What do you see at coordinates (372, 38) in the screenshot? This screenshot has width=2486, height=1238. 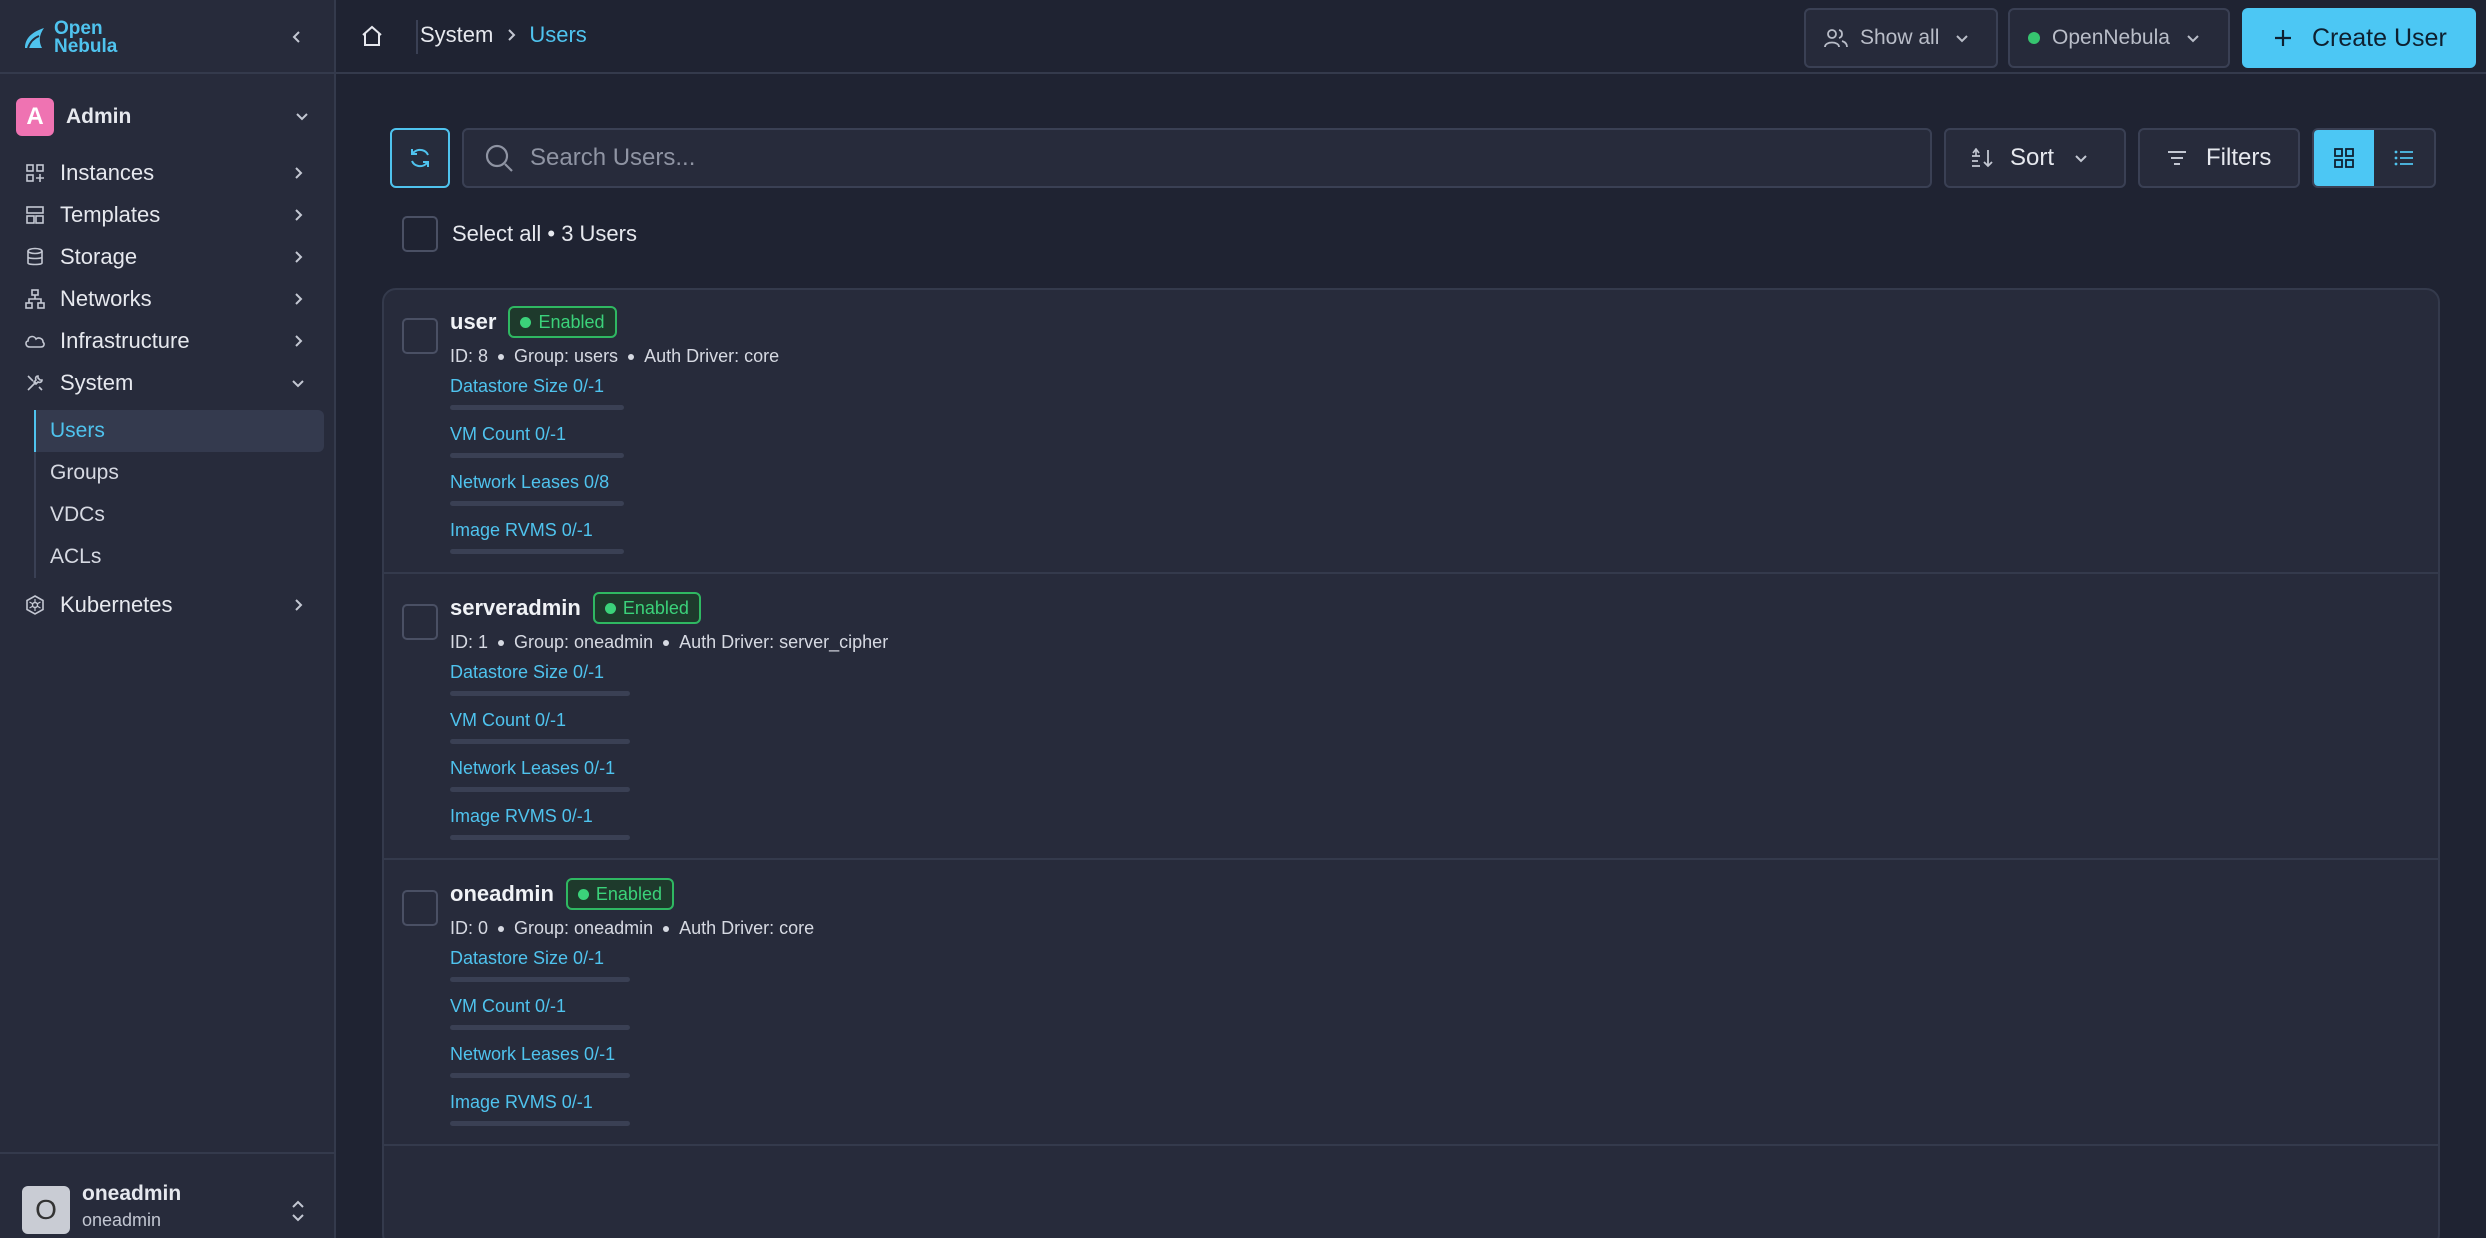 I see `home-button` at bounding box center [372, 38].